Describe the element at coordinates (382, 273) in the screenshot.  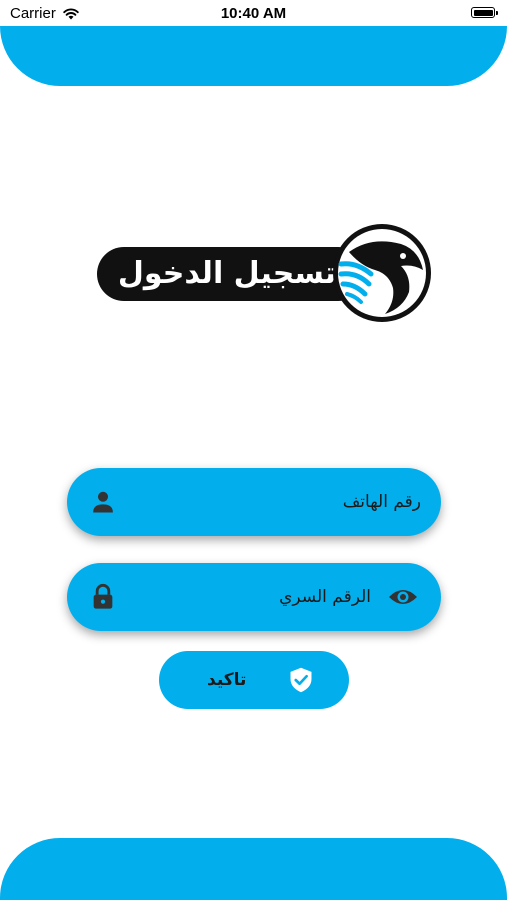
I see `eagle-icon` at that location.